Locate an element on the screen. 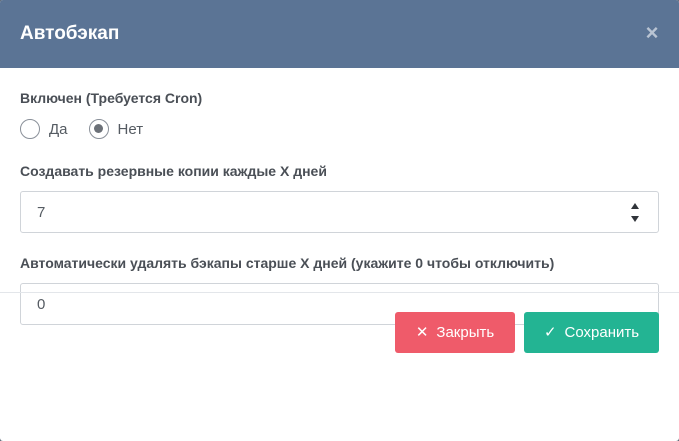  footer-divider is located at coordinates (339, 292).